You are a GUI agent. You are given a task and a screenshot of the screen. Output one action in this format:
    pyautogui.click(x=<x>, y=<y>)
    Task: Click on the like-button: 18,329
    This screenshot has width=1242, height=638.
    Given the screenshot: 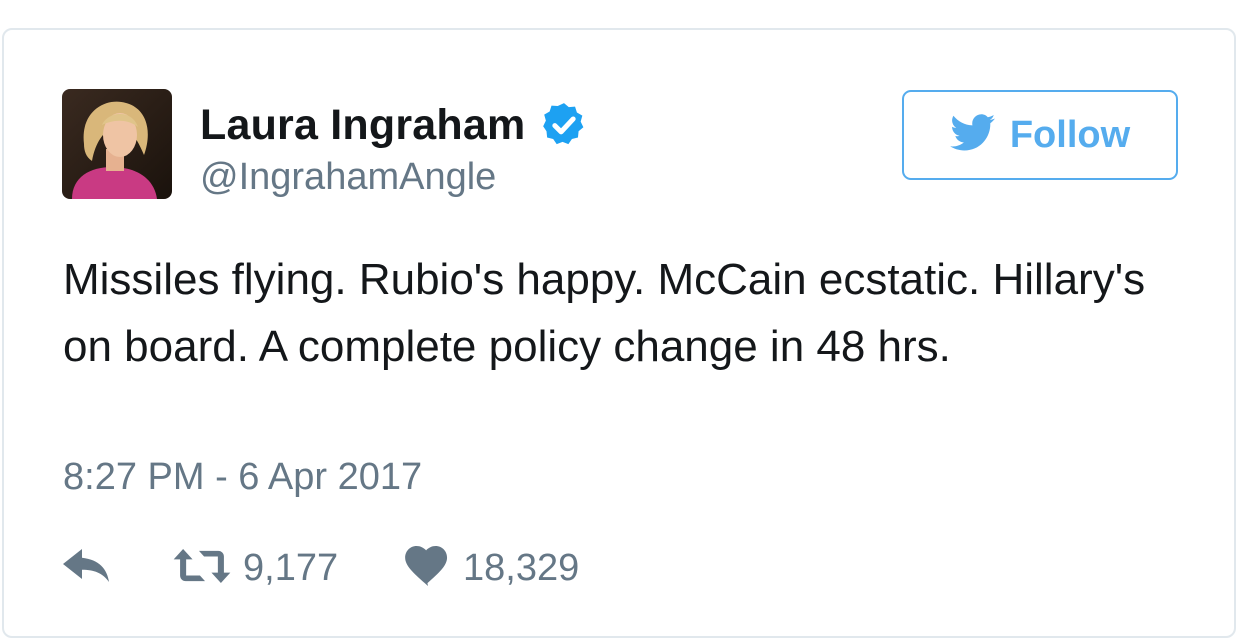 What is the action you would take?
    pyautogui.click(x=492, y=568)
    